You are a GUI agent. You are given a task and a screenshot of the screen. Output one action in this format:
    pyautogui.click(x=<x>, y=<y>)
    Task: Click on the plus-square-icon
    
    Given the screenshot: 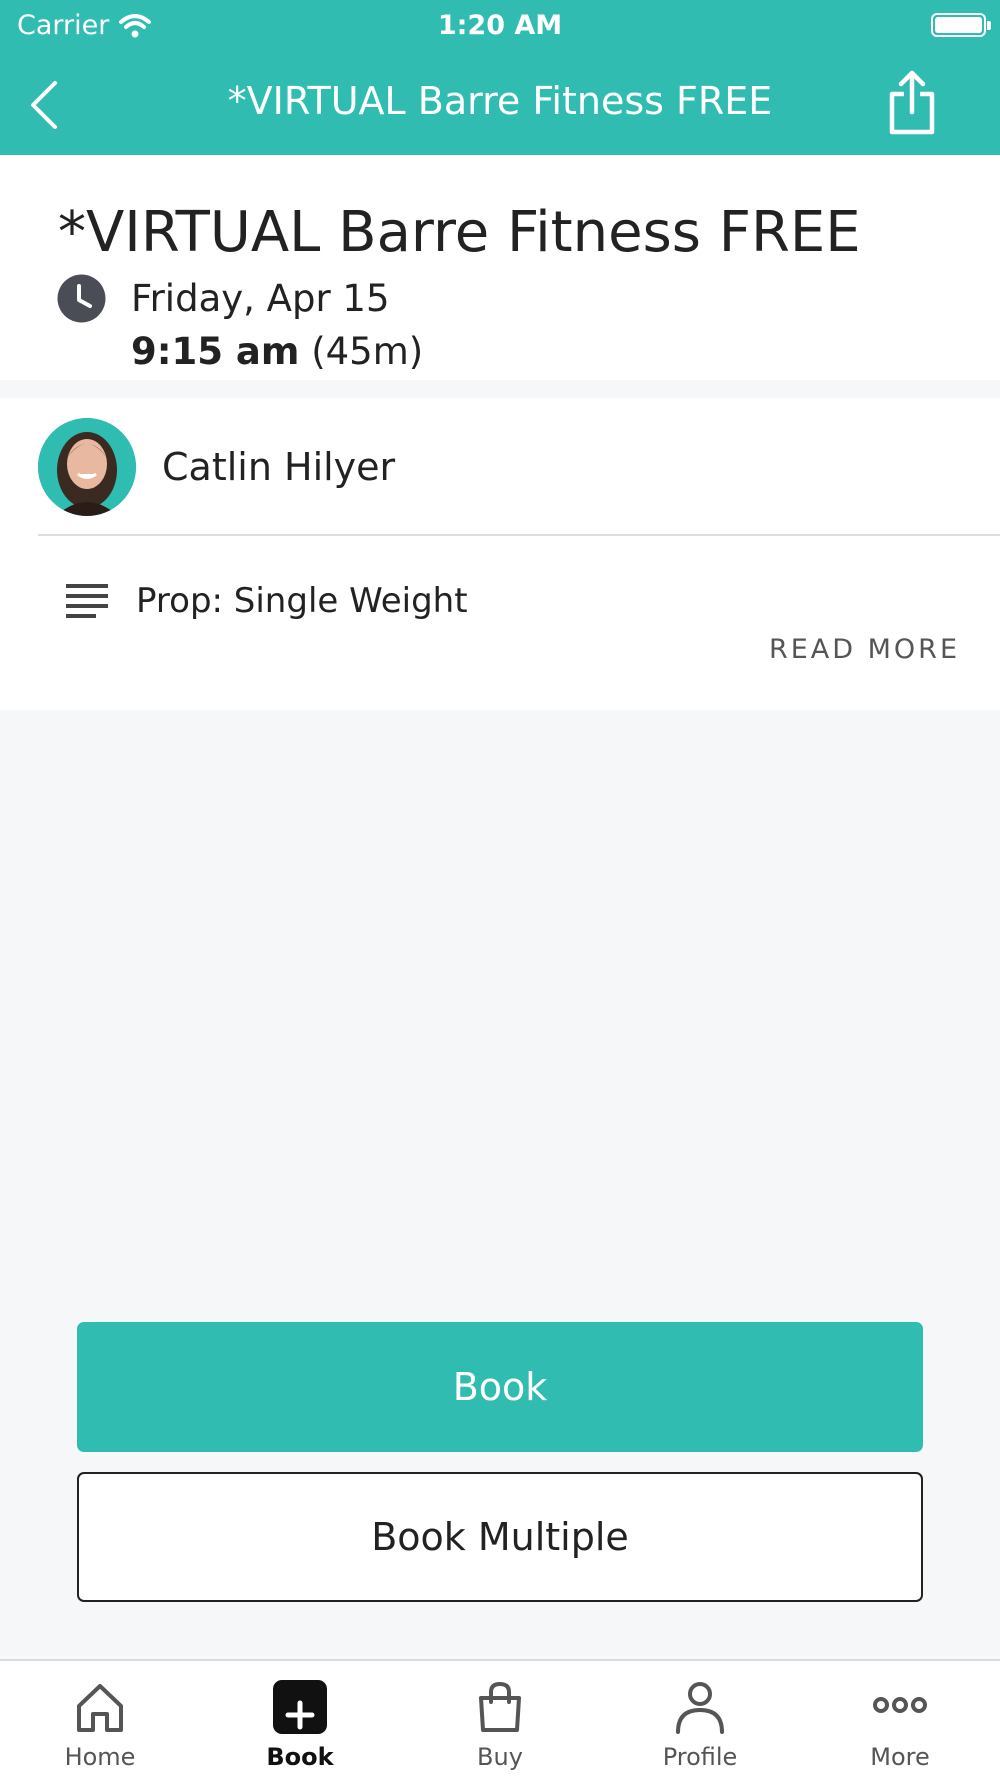 What is the action you would take?
    pyautogui.click(x=300, y=1707)
    